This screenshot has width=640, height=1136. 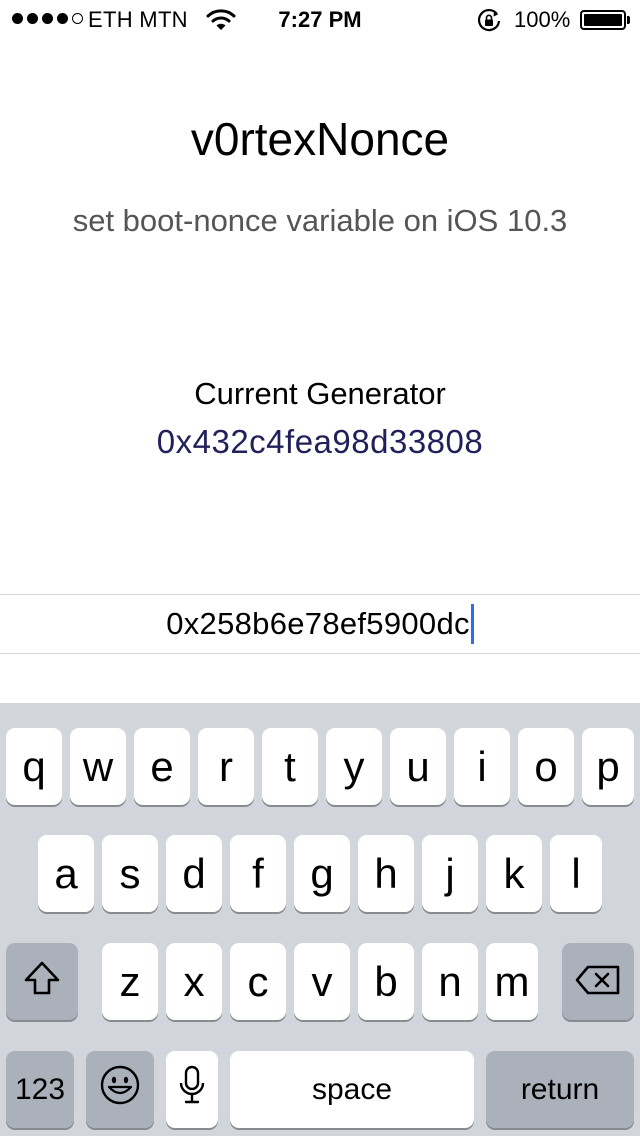 What do you see at coordinates (226, 766) in the screenshot?
I see `key-r: r` at bounding box center [226, 766].